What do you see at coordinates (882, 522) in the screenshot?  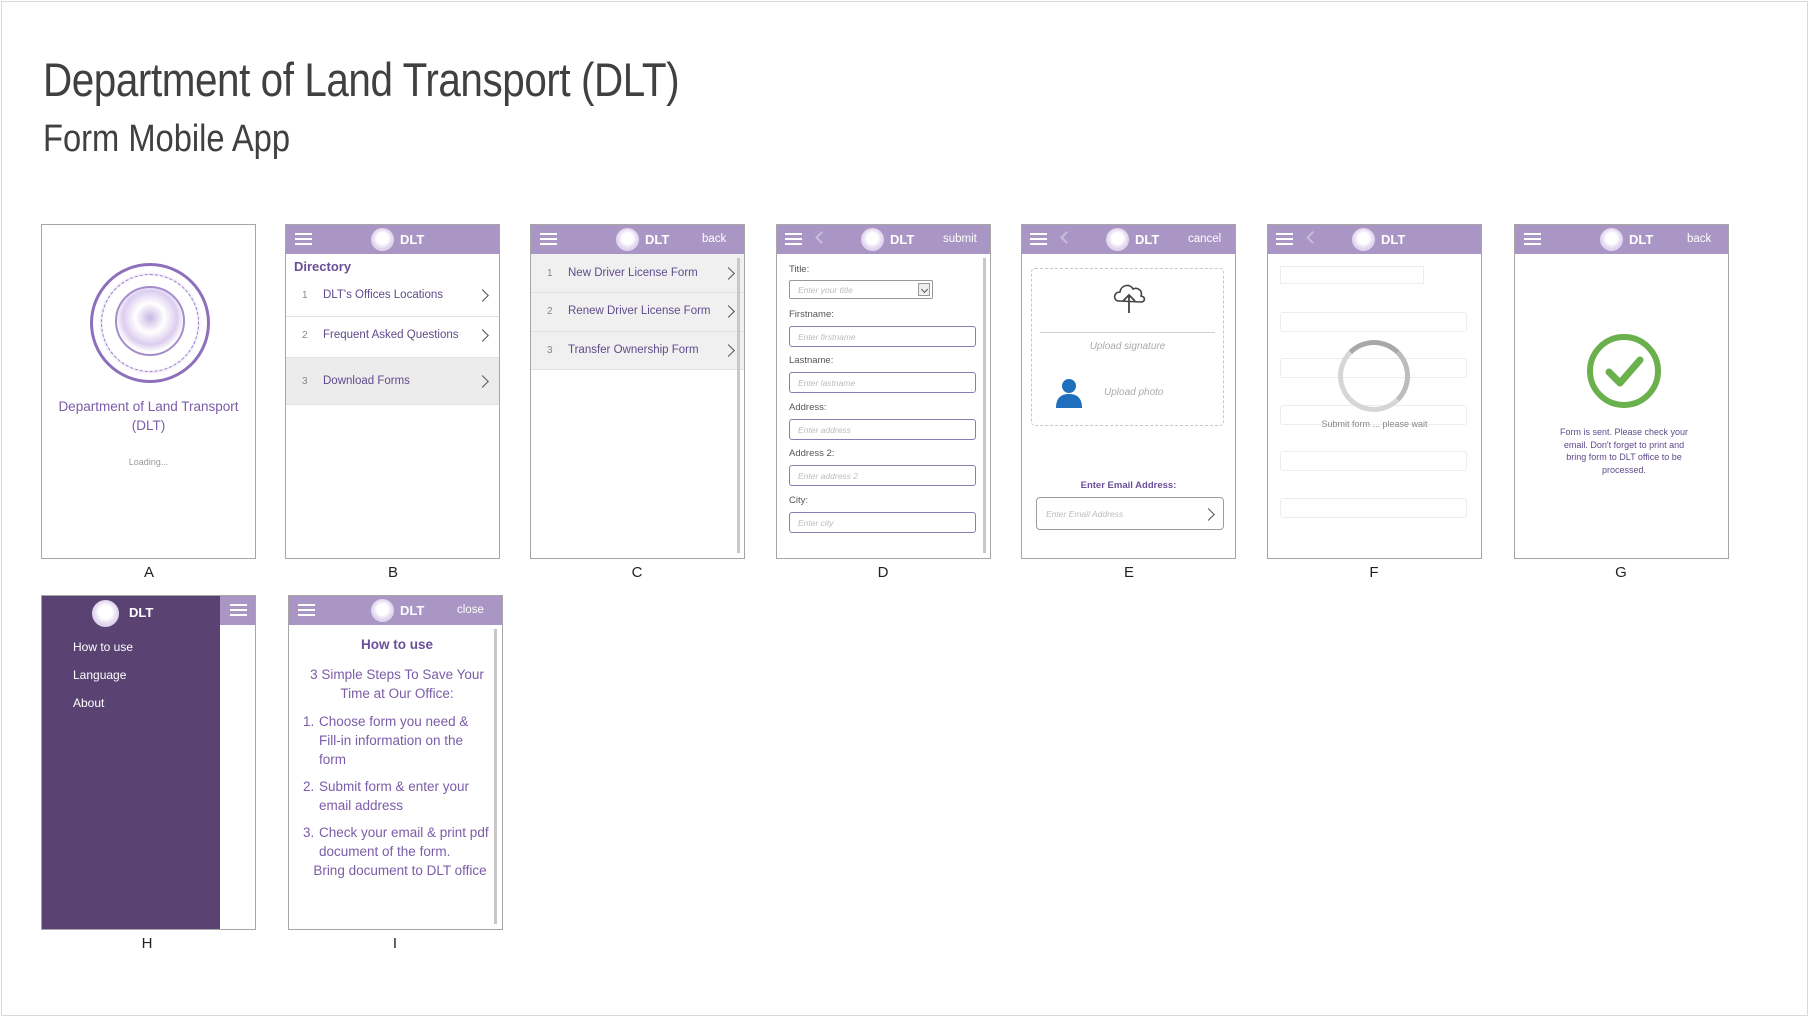 I see `city-input: Enter city` at bounding box center [882, 522].